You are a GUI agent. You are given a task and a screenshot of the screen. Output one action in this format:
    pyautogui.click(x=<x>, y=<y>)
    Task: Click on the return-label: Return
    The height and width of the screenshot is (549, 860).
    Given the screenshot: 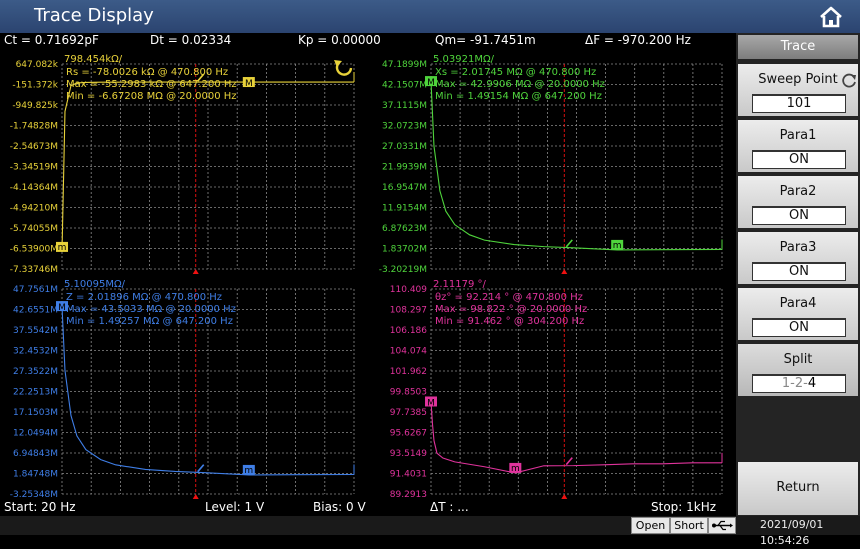 What is the action you would take?
    pyautogui.click(x=798, y=487)
    